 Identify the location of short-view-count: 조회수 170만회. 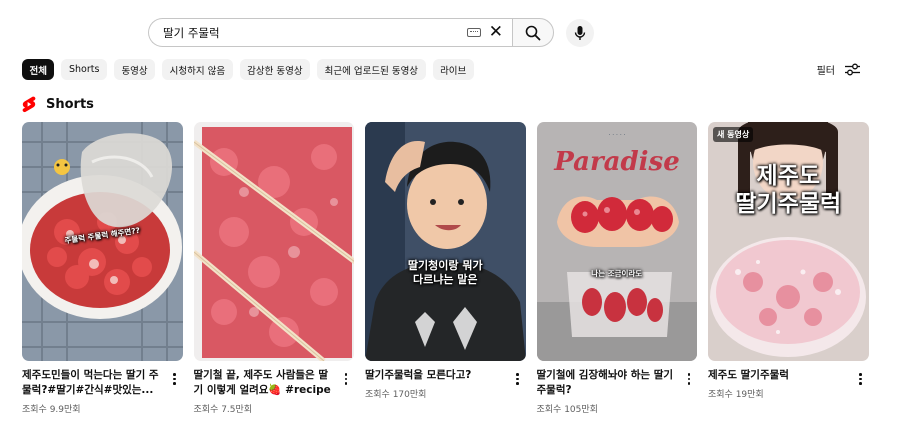
(396, 395).